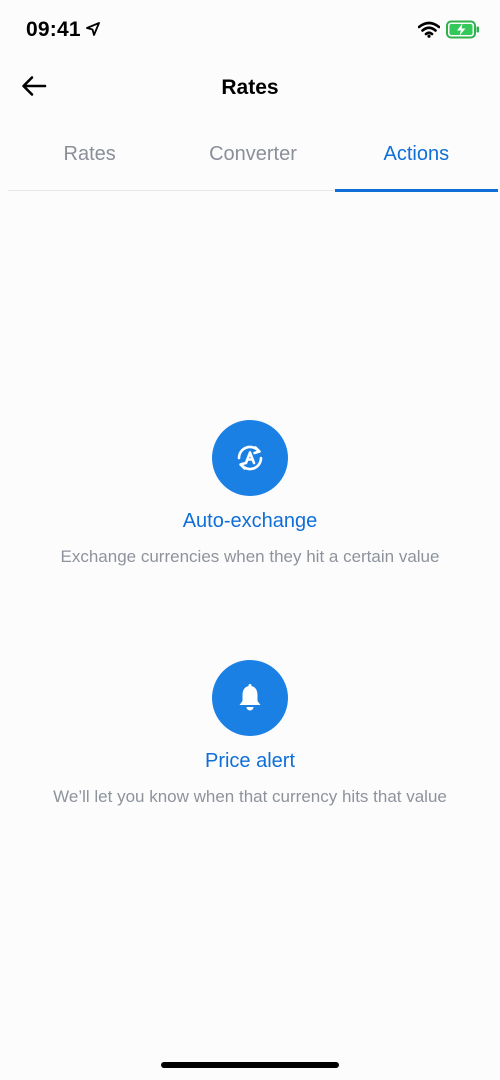 Image resolution: width=500 pixels, height=1080 pixels. I want to click on price-alert-title: Price alert, so click(250, 761).